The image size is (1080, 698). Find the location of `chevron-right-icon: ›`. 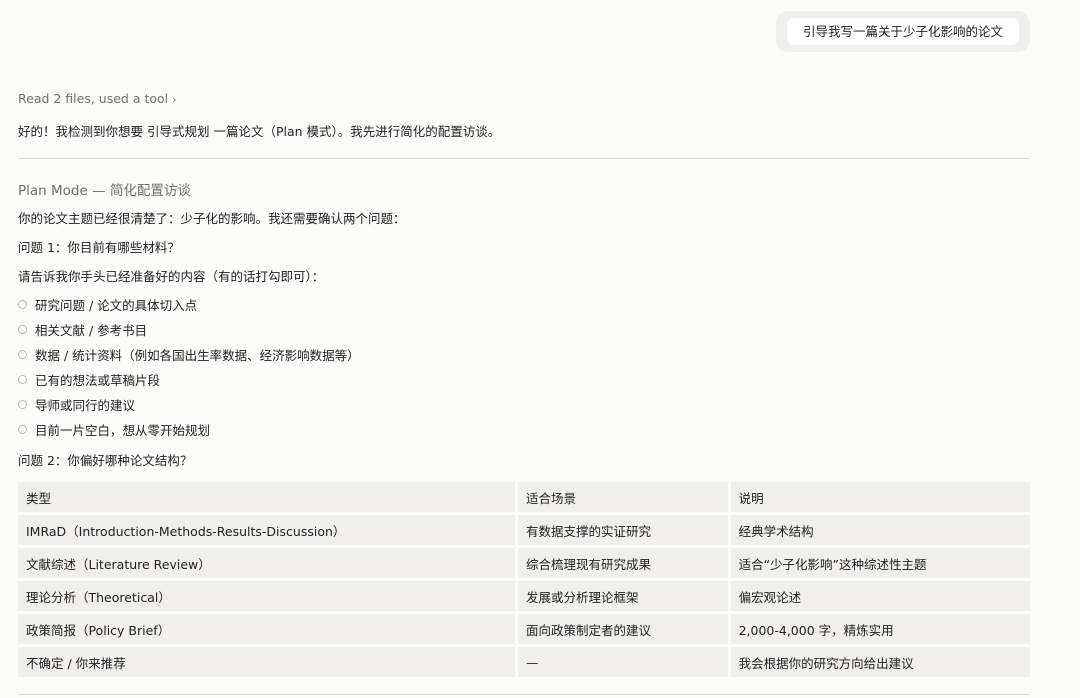

chevron-right-icon: › is located at coordinates (174, 99).